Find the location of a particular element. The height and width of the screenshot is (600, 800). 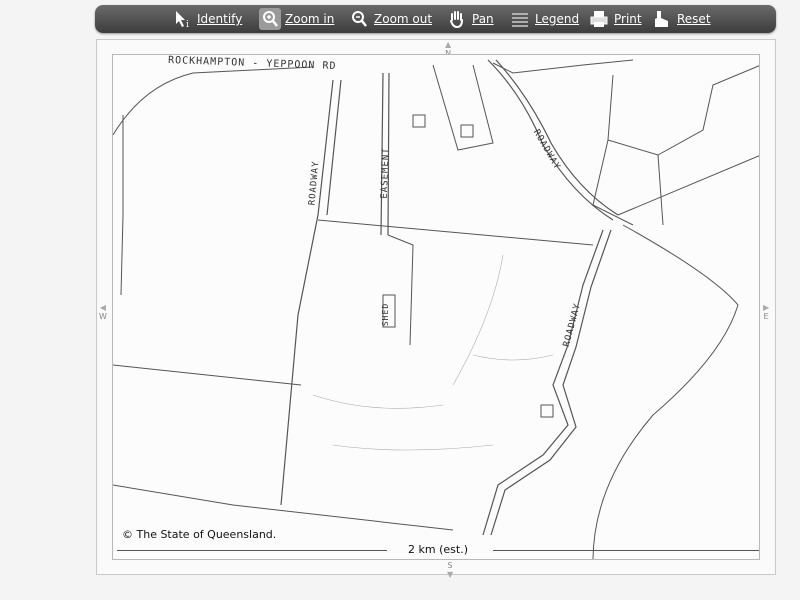

zoom-out-label: Zoom out is located at coordinates (403, 19).